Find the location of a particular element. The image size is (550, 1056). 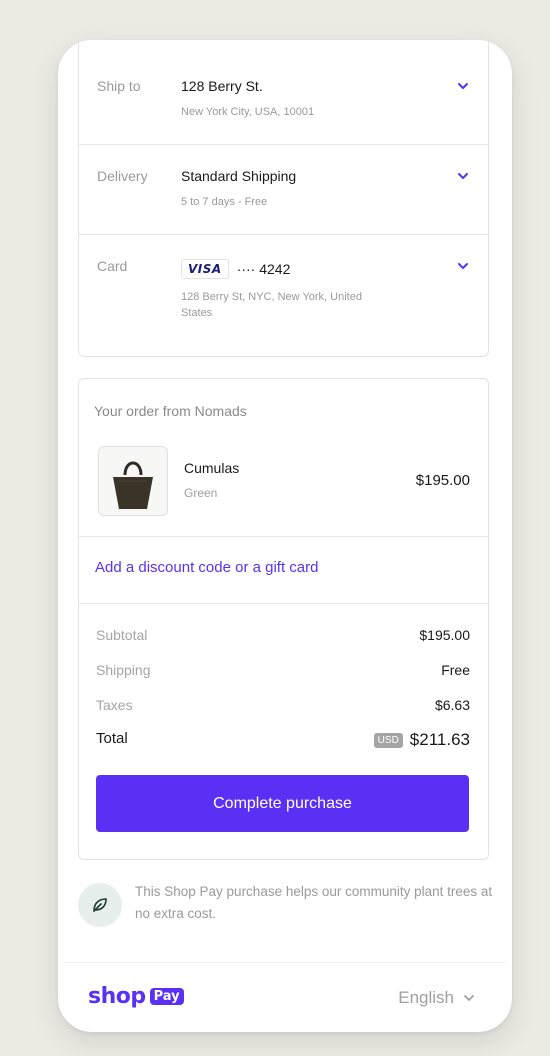

taxes-label: Taxes is located at coordinates (114, 705).